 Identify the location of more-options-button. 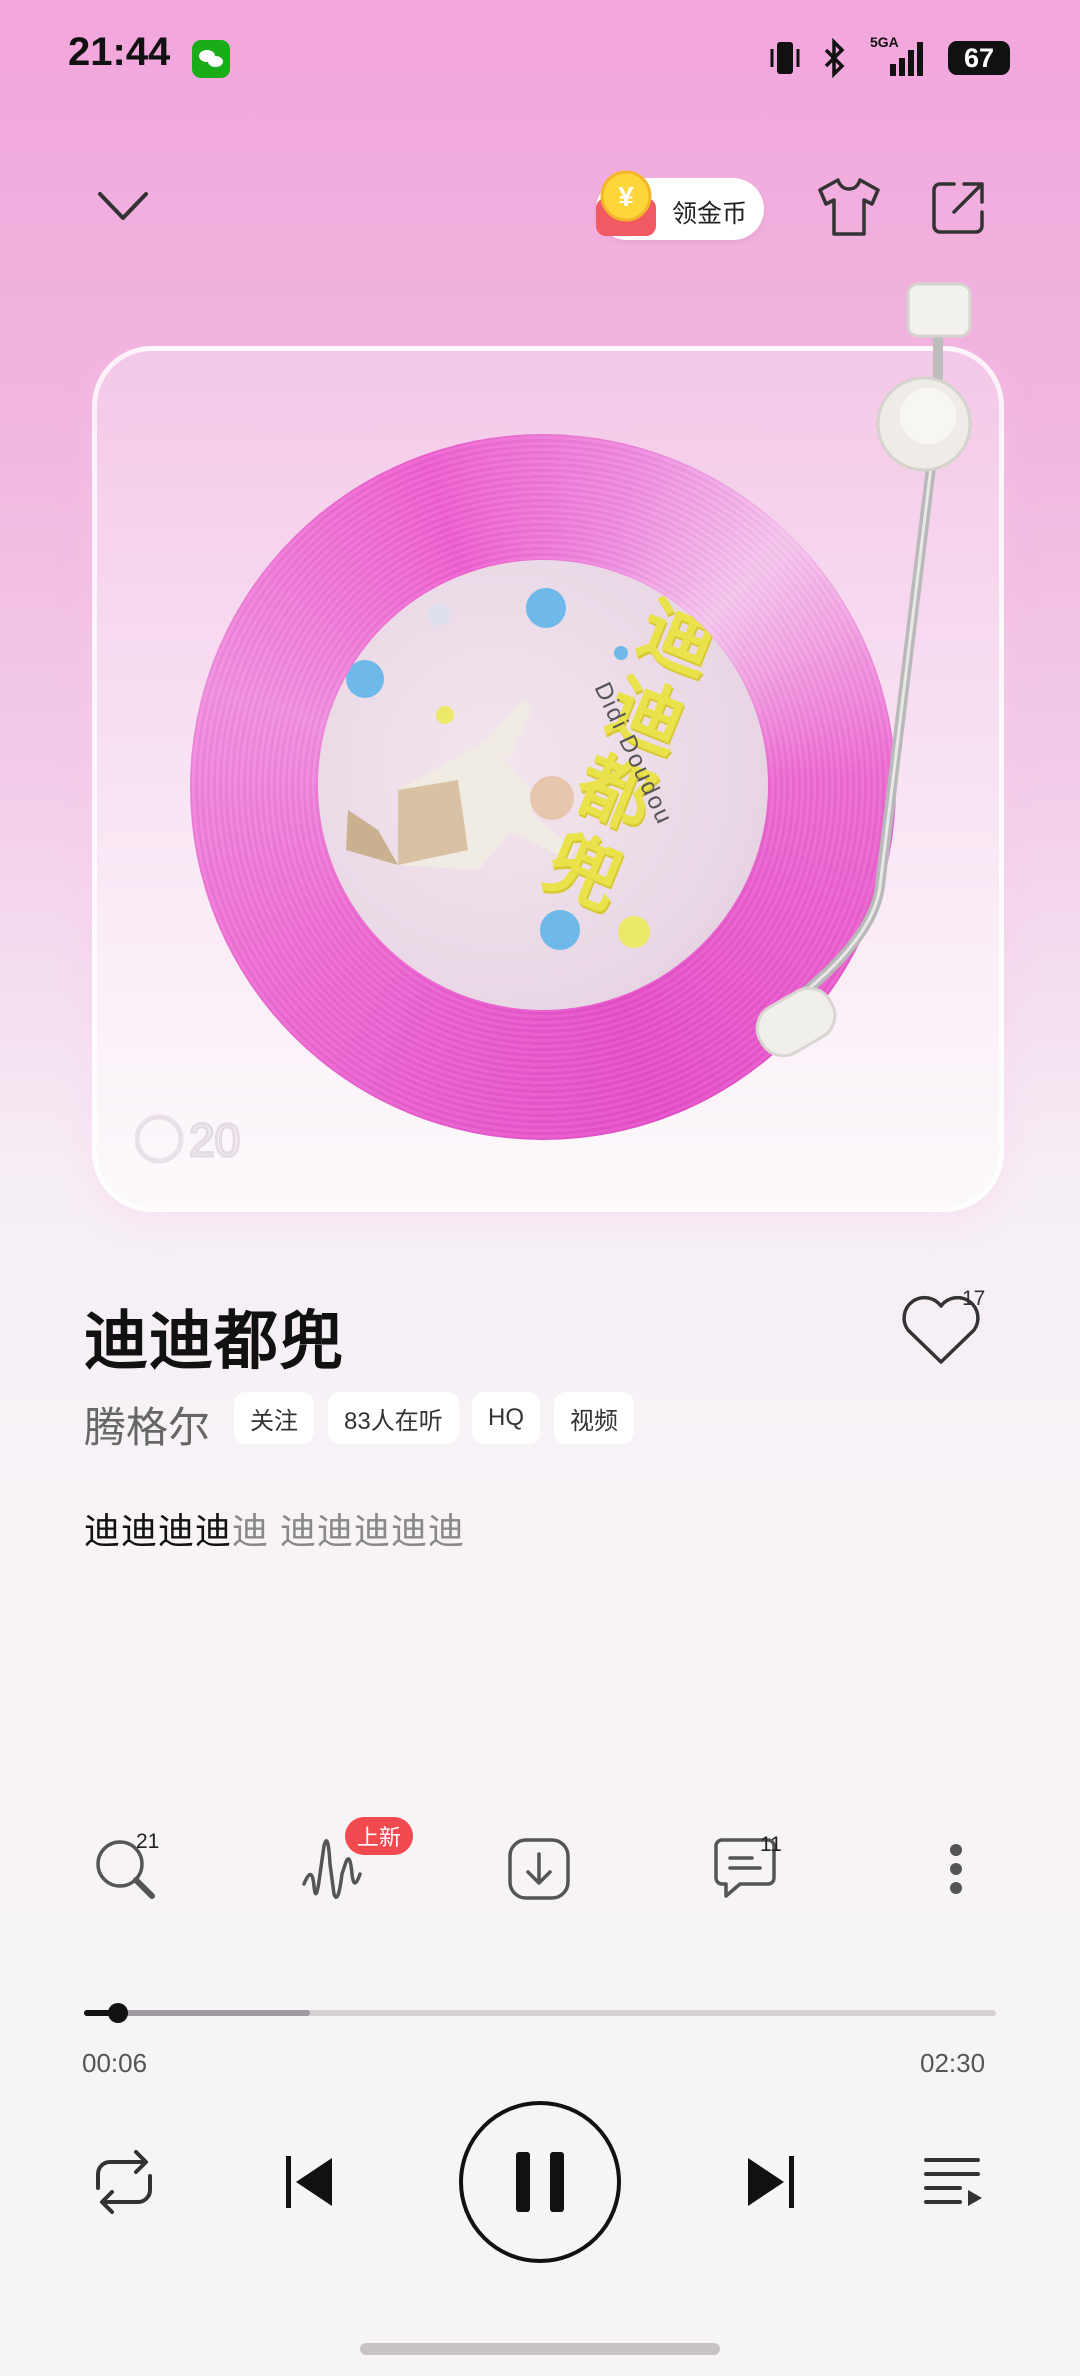
(956, 1871).